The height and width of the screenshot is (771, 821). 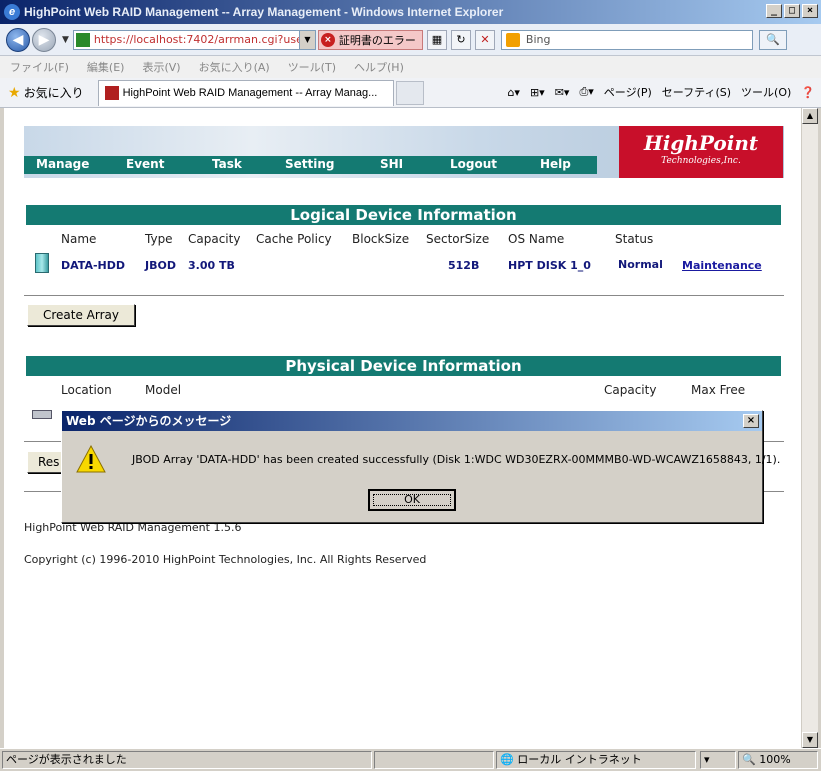 I want to click on menu-tools: ツール(T), so click(x=312, y=67).